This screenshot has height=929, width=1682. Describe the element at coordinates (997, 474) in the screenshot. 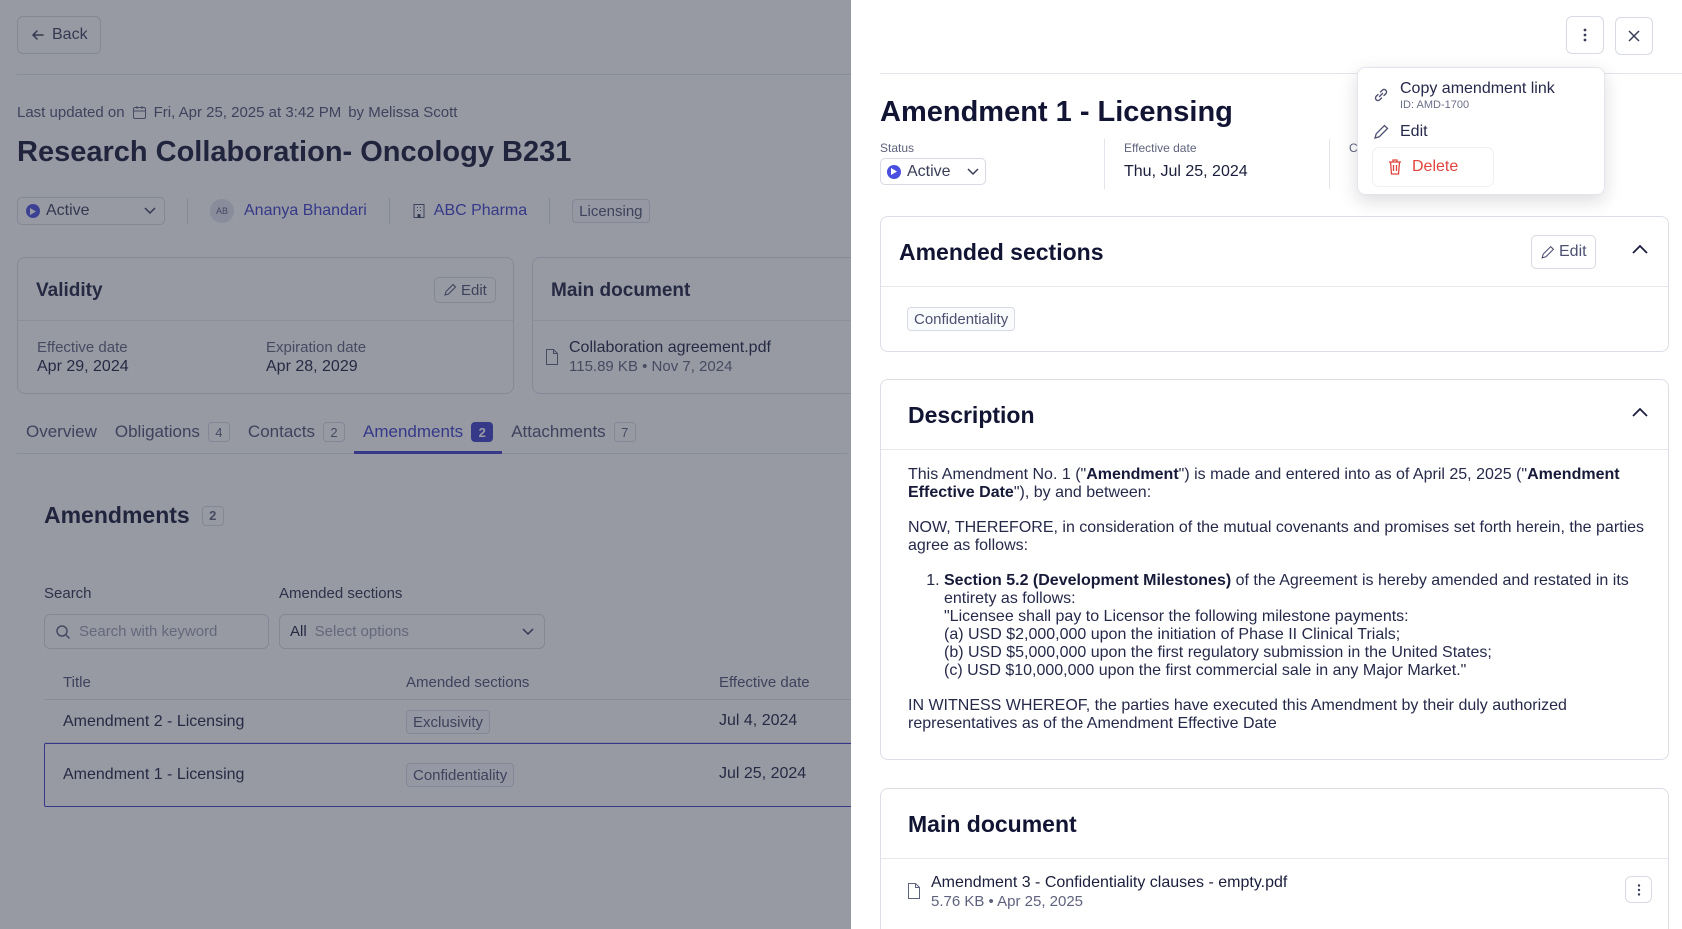

I see `text-span: This Amendment No. 1 ("` at that location.